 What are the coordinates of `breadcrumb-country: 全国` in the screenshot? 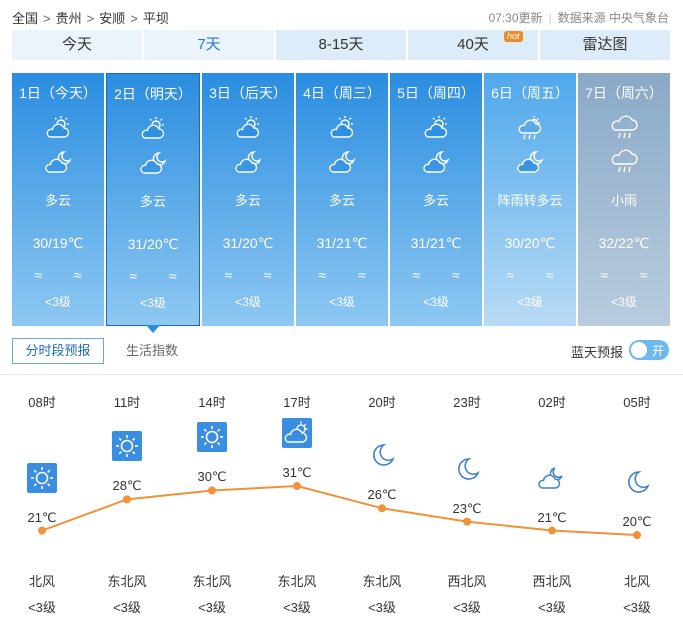 It's located at (25, 18).